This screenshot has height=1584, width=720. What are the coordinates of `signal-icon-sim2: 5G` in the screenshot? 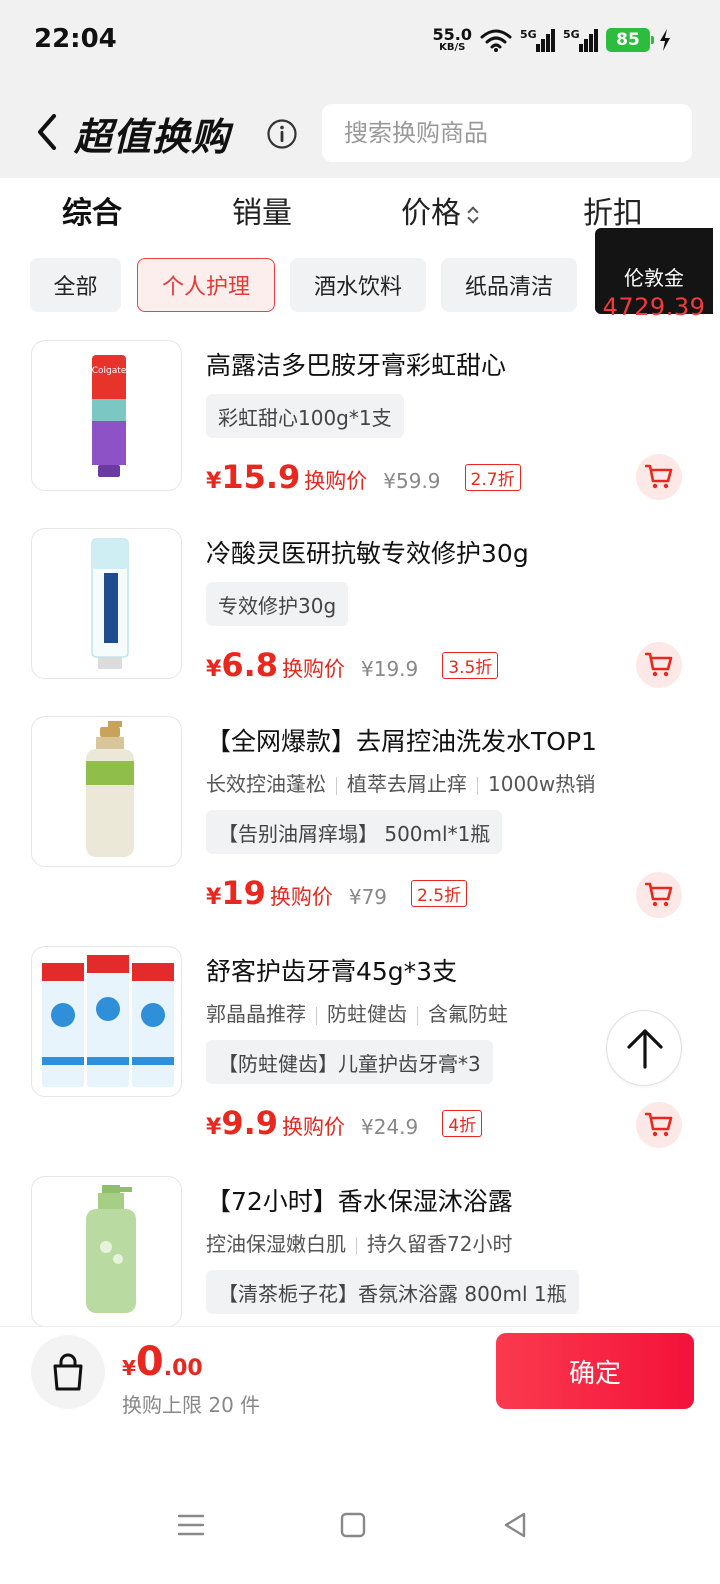 It's located at (580, 40).